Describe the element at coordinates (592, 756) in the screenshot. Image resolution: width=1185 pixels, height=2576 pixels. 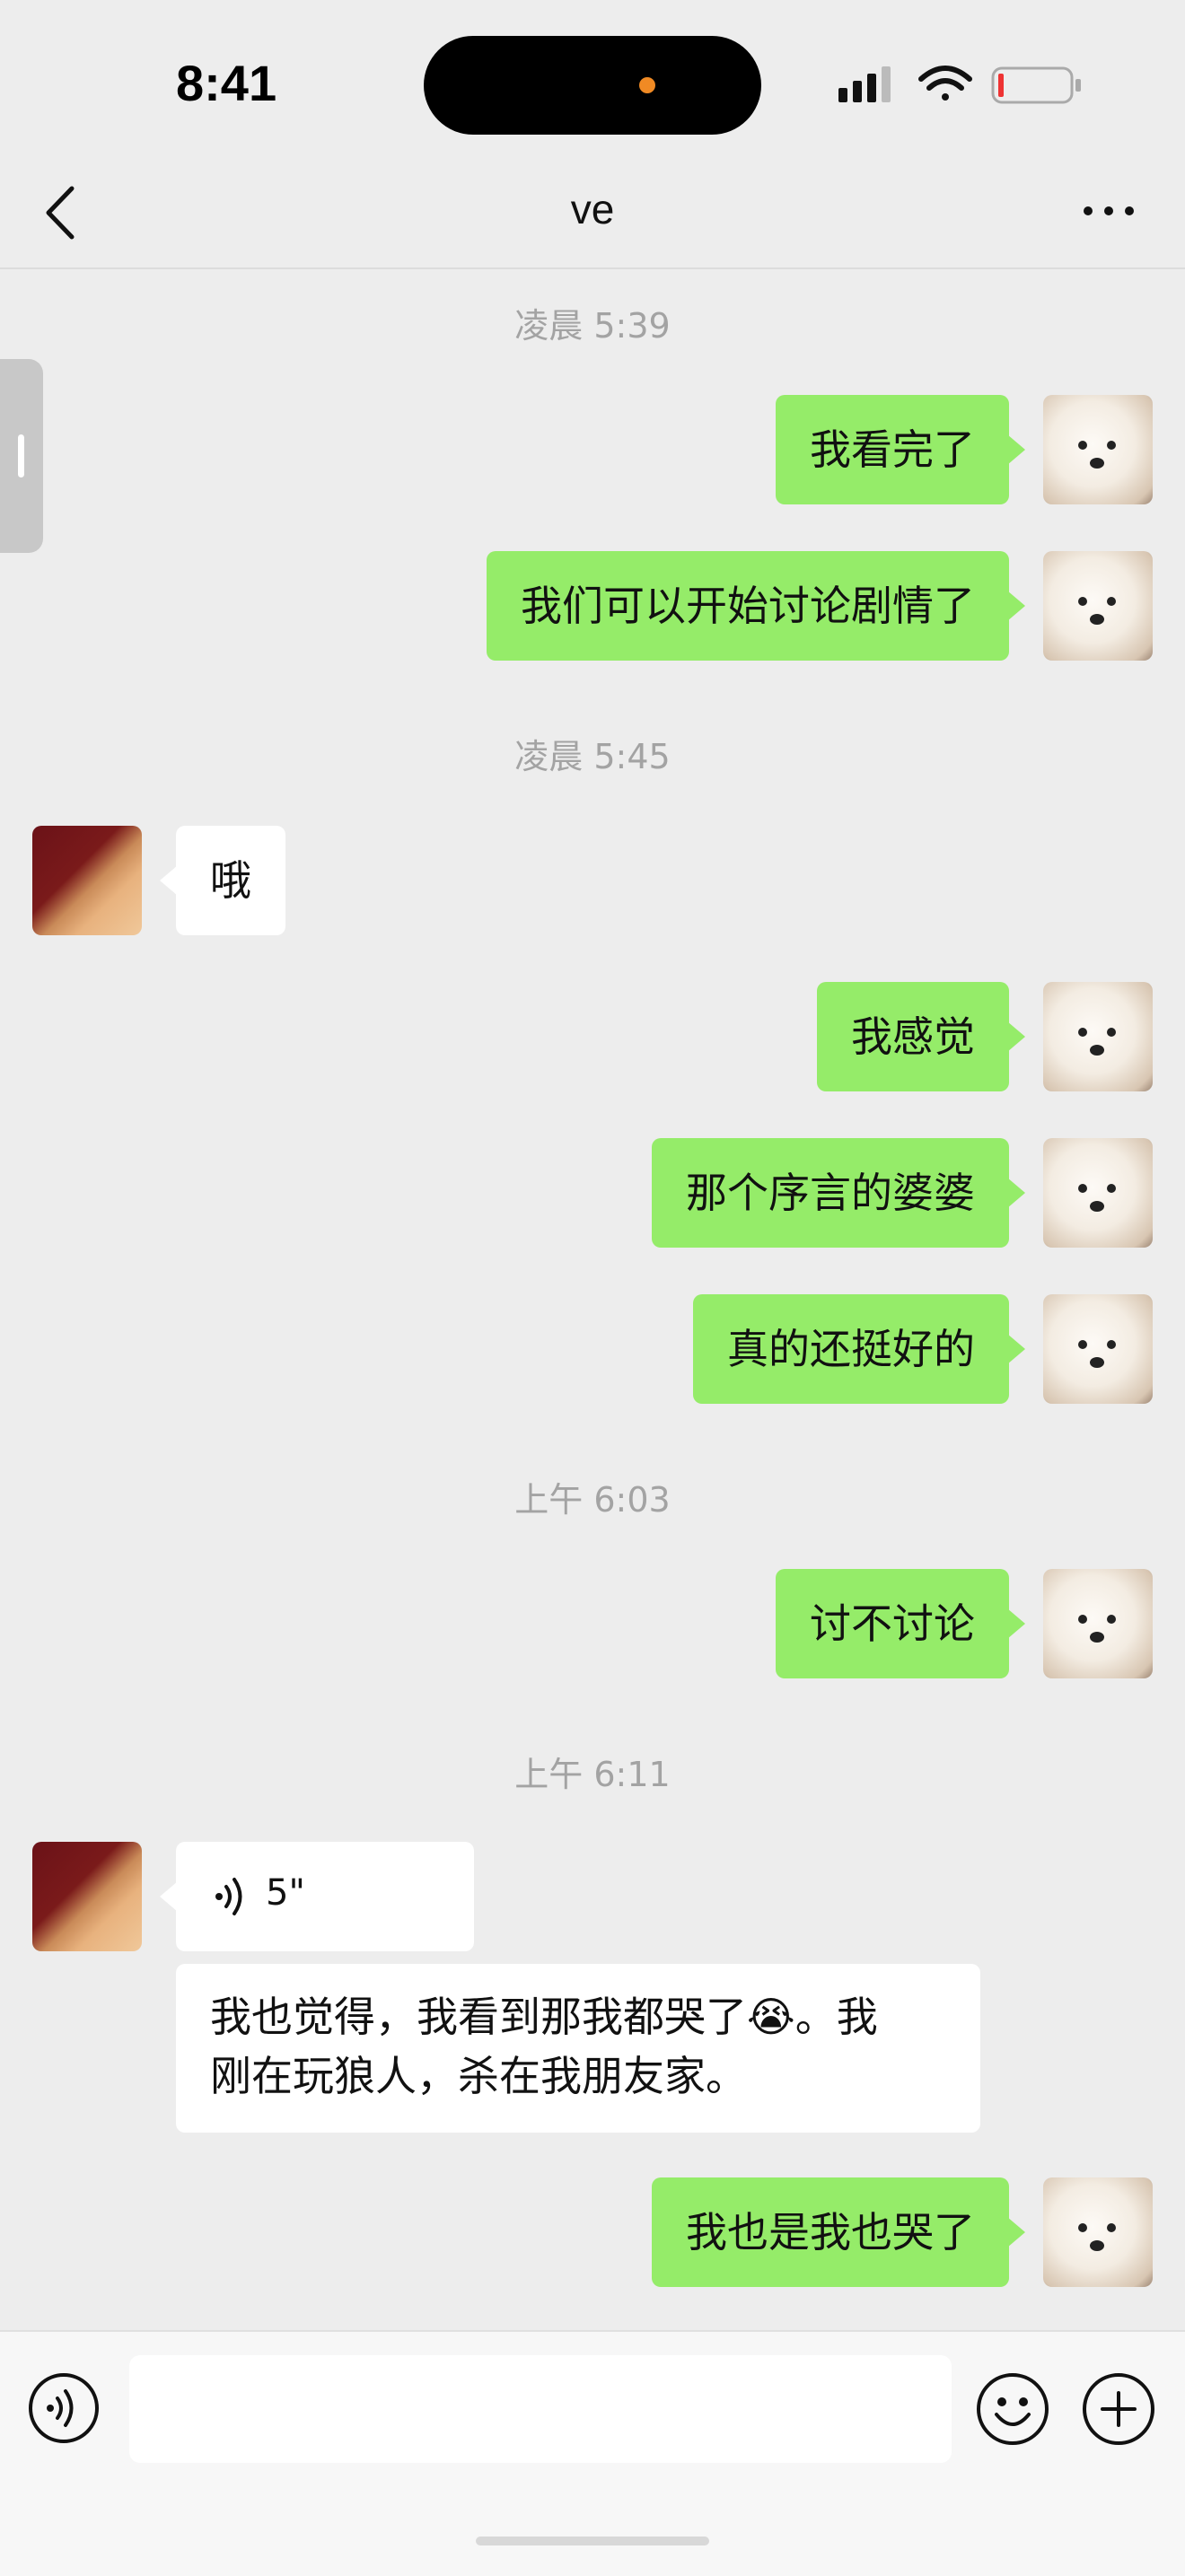
I see `message-timestamp: 凌晨 5:45` at that location.